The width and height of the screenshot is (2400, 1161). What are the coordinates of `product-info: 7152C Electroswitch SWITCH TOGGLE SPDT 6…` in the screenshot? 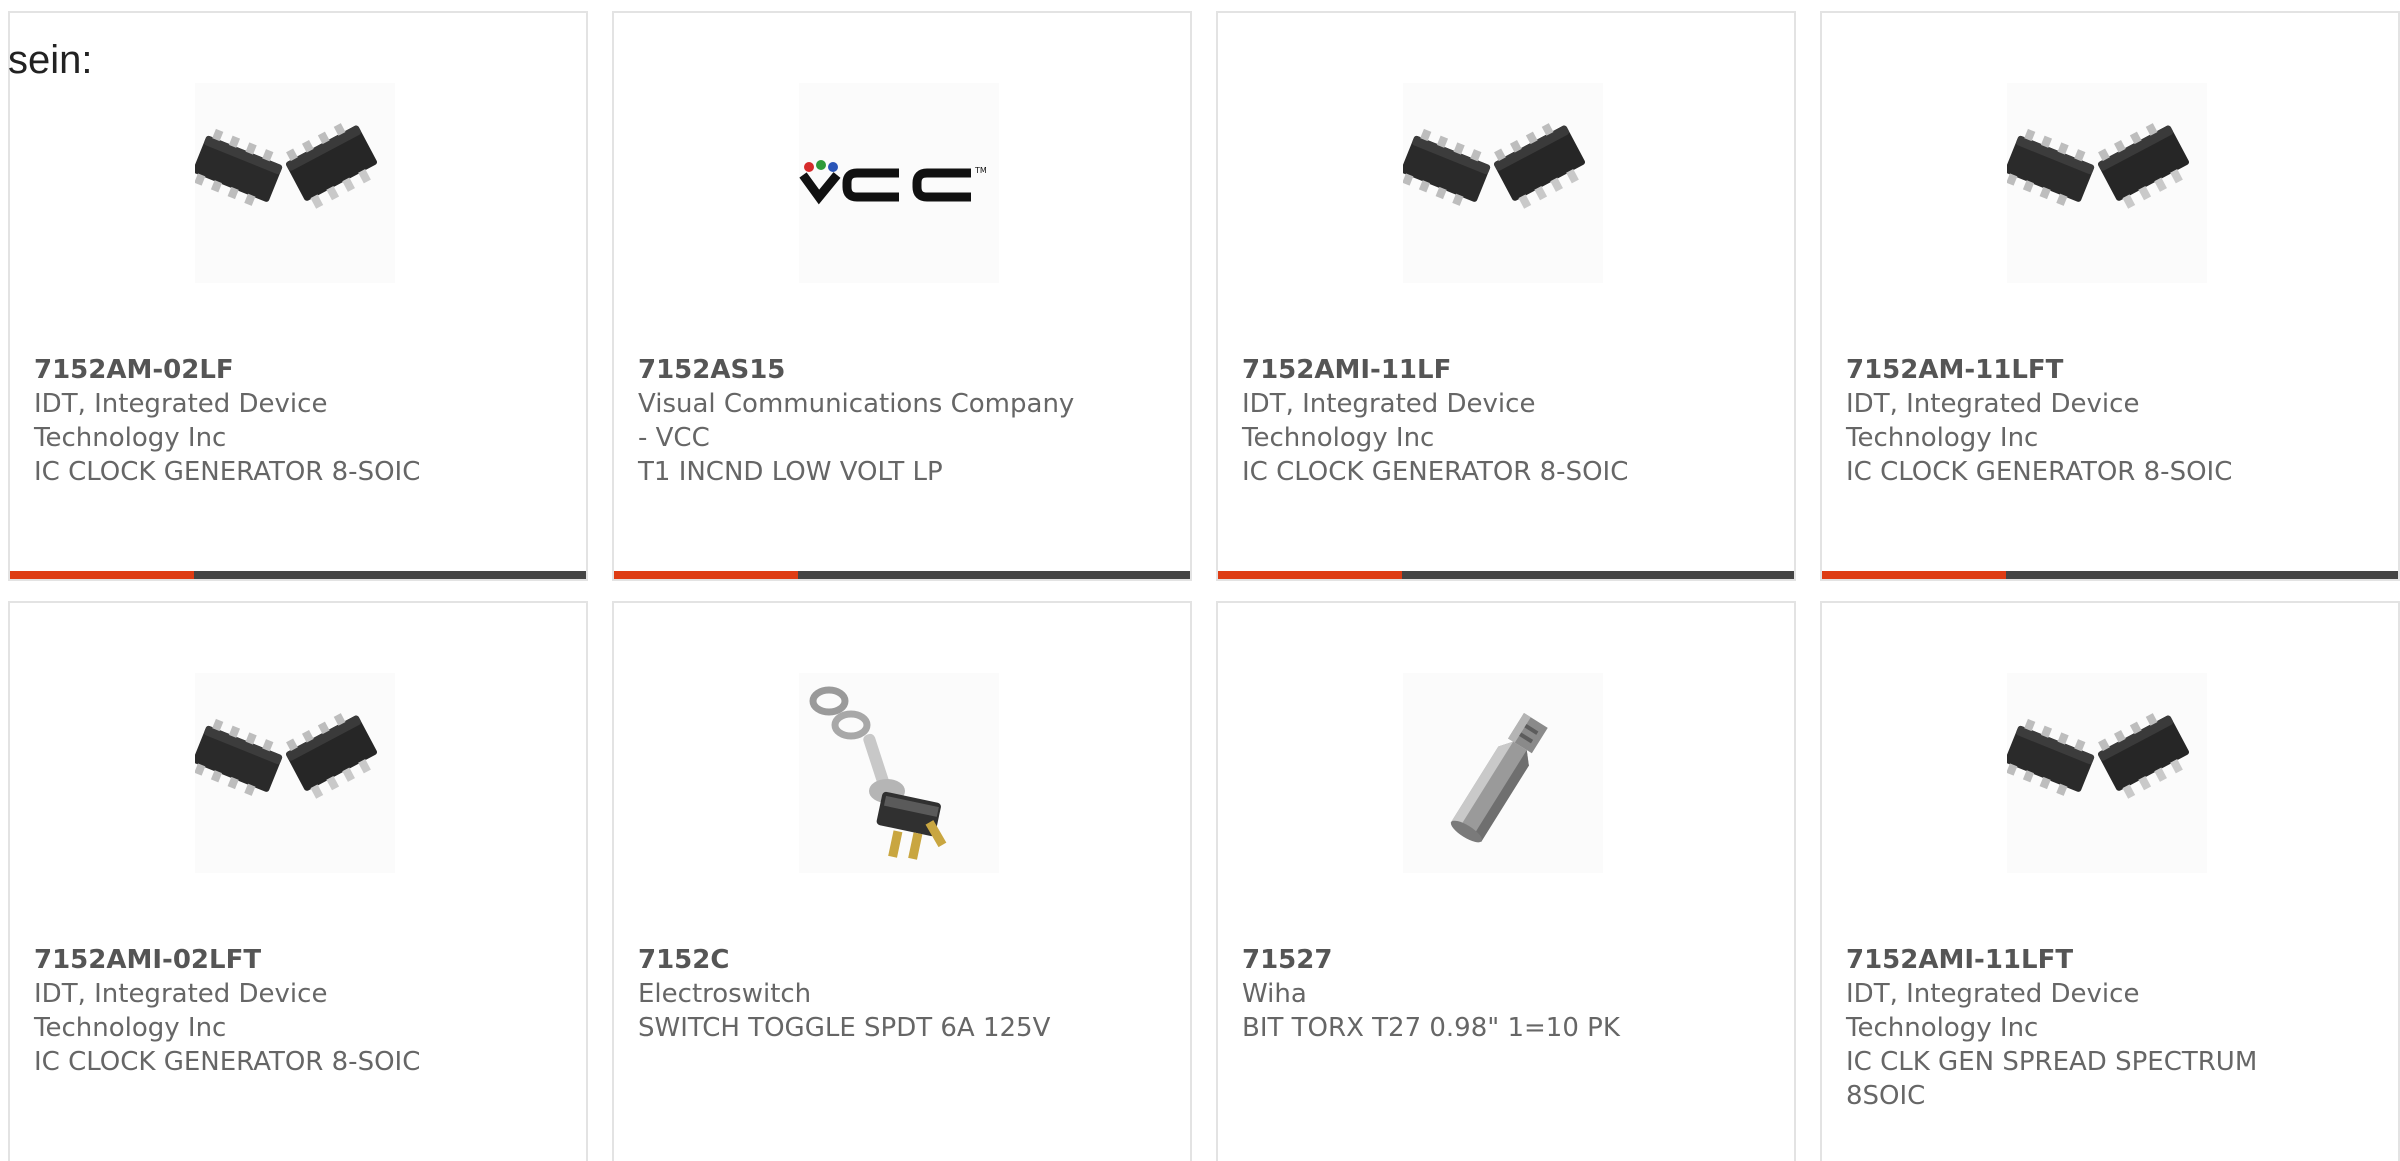 It's located at (858, 994).